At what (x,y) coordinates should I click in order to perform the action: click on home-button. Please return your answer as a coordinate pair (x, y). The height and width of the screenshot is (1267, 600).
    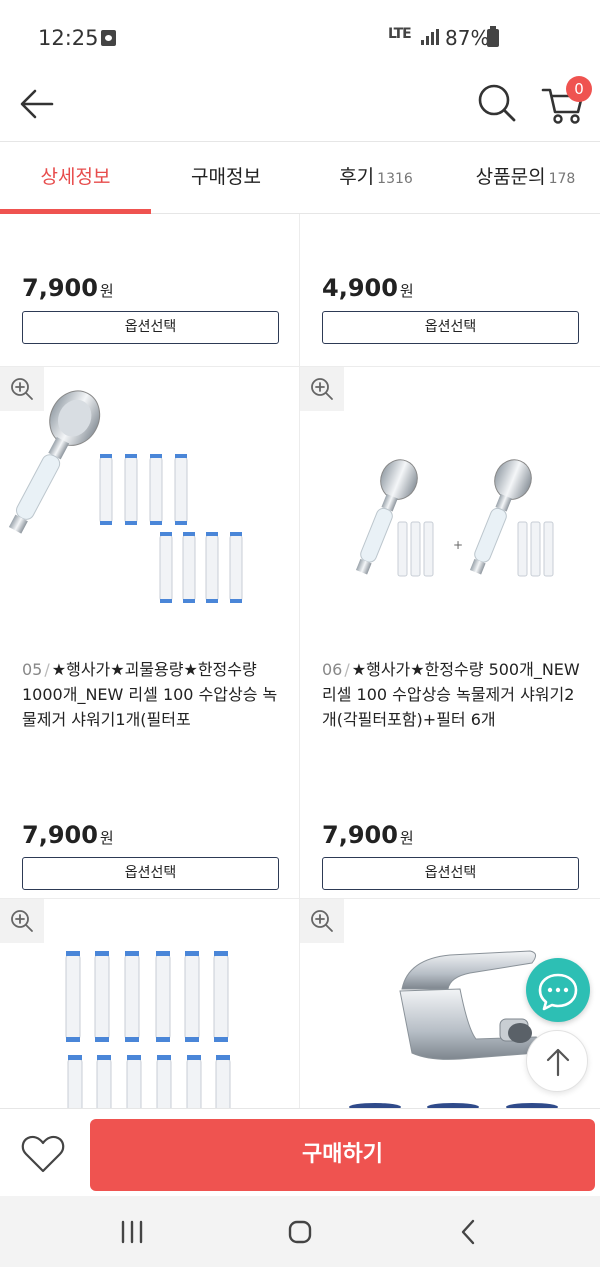
    Looking at the image, I should click on (300, 1232).